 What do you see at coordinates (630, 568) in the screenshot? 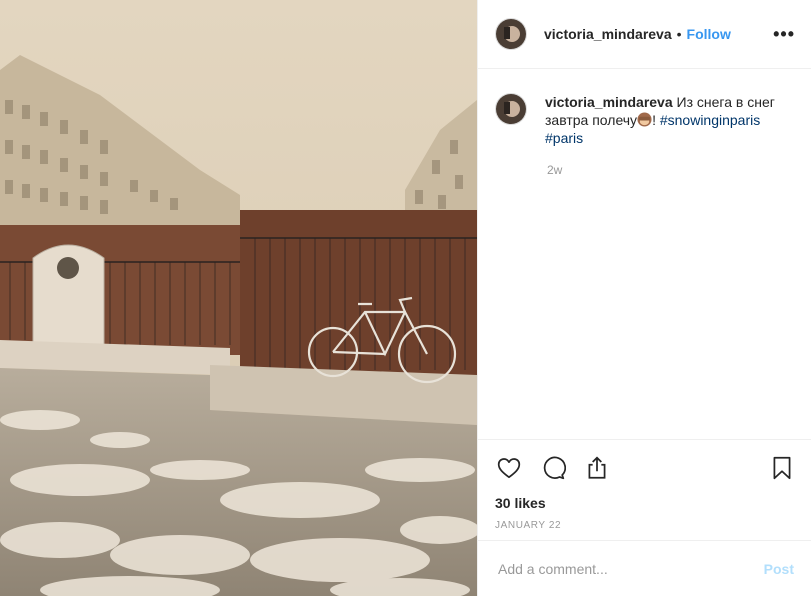
I see `comment-input` at bounding box center [630, 568].